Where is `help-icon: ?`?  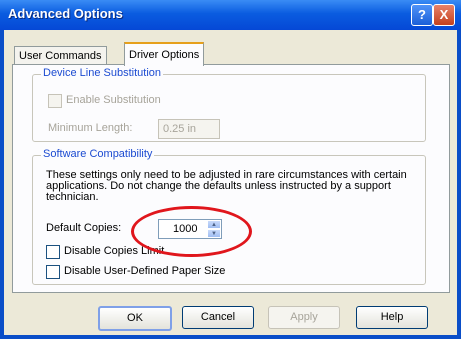
help-icon: ? is located at coordinates (422, 15).